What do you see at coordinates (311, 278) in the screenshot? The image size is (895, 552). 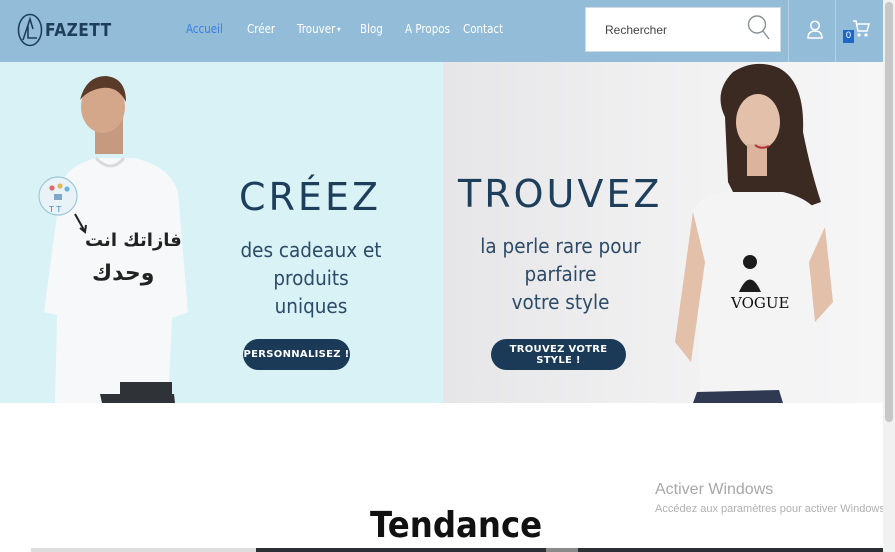 I see `hero-create-subtitle: des cadeaux et produits uniques` at bounding box center [311, 278].